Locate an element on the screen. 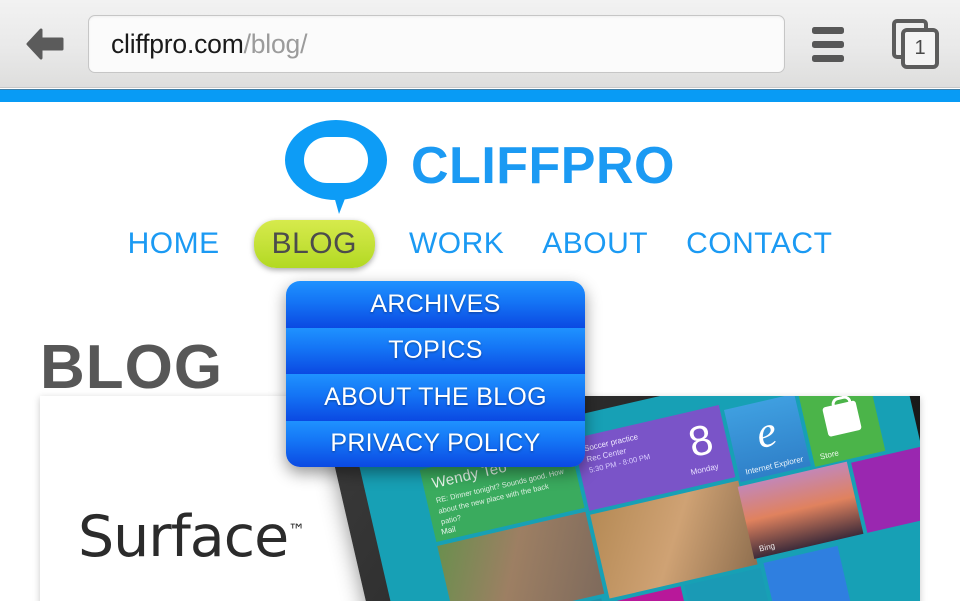 This screenshot has height=601, width=960. tile-purple is located at coordinates (885, 489).